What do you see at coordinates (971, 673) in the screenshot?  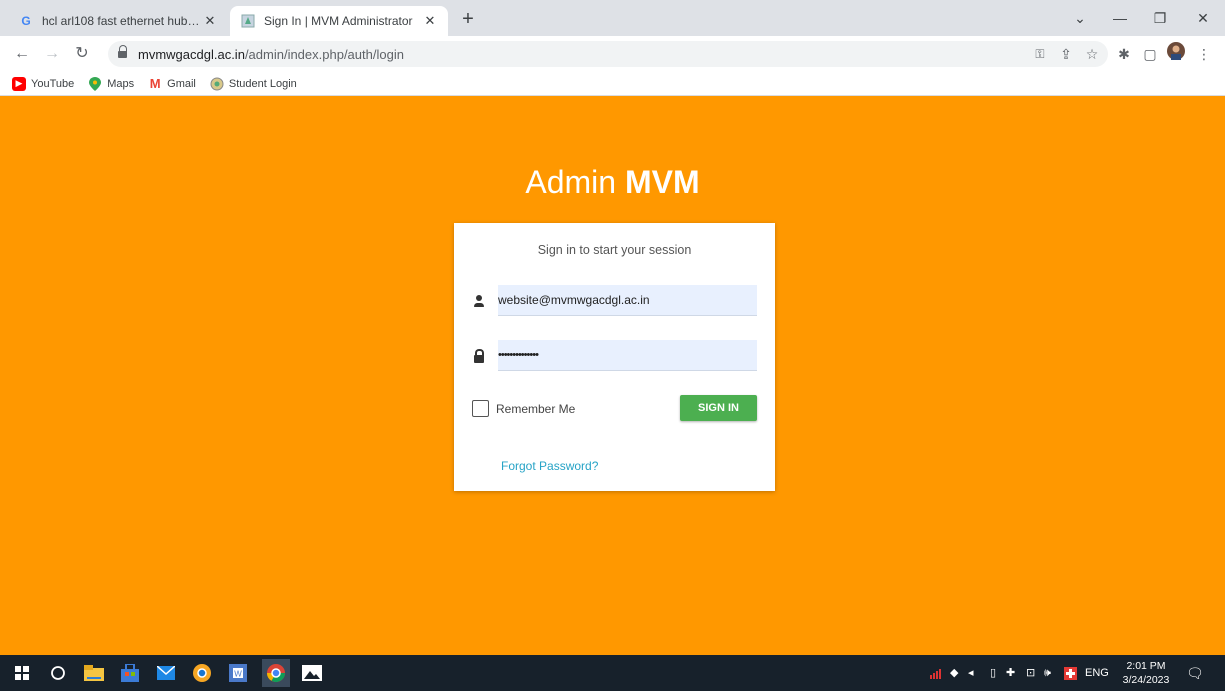 I see `tray-arrow-icon: ◂` at bounding box center [971, 673].